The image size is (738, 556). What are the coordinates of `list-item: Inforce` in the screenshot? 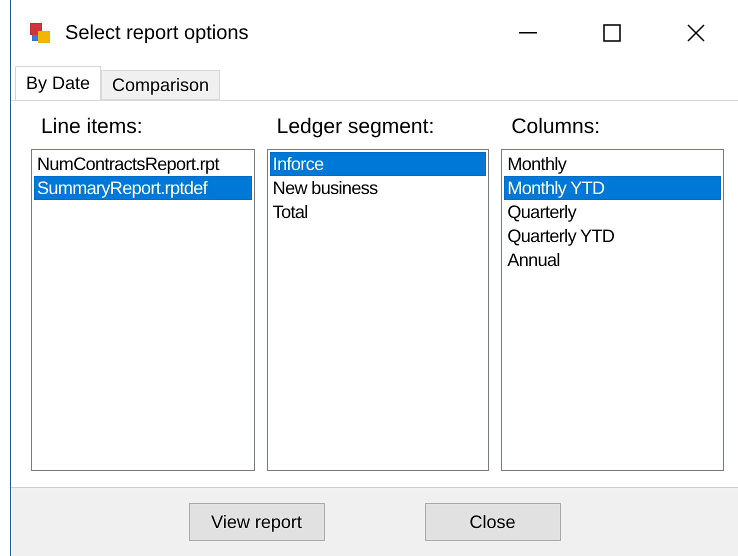 It's located at (378, 164).